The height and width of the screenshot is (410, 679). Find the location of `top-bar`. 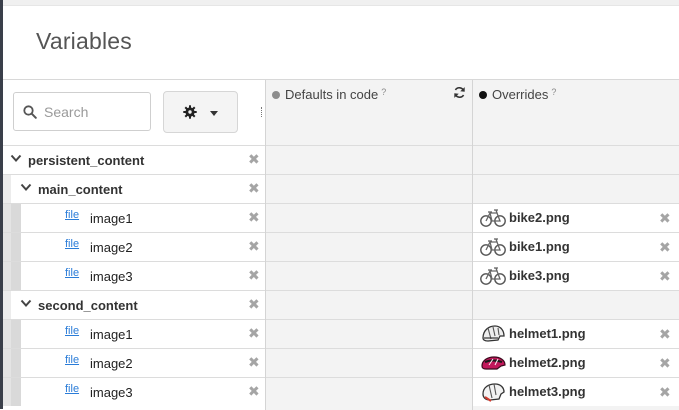

top-bar is located at coordinates (339, 3).